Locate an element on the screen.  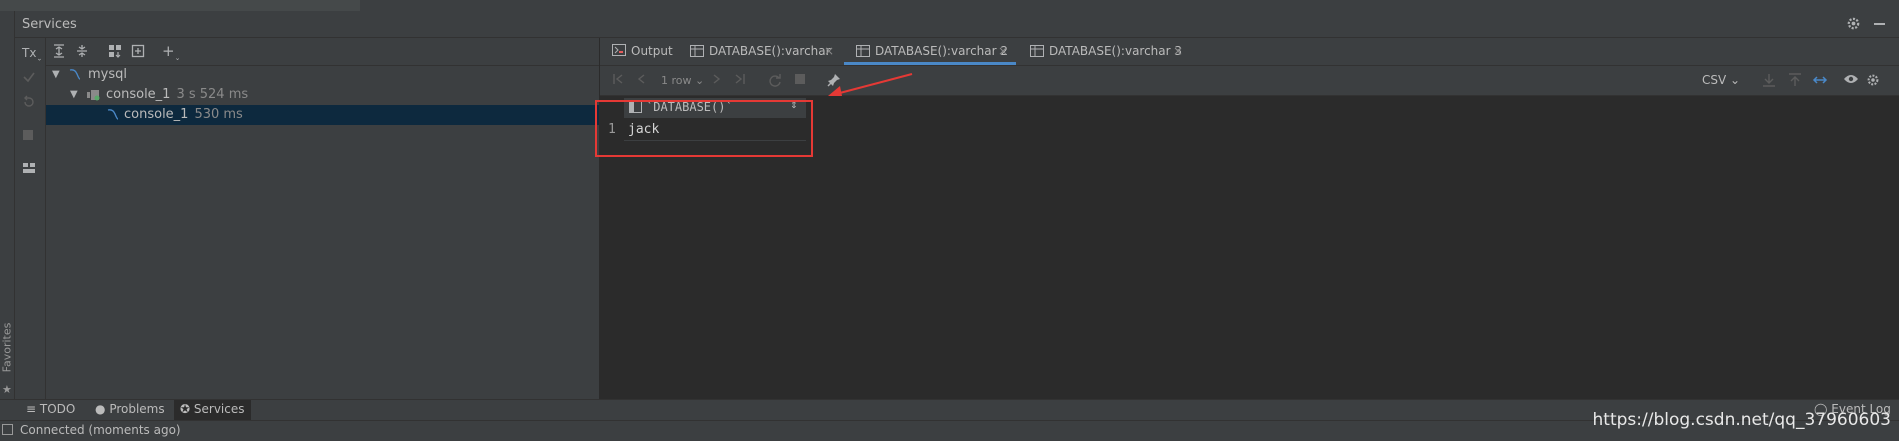
favorites-star-icon: ★ is located at coordinates (7, 389).